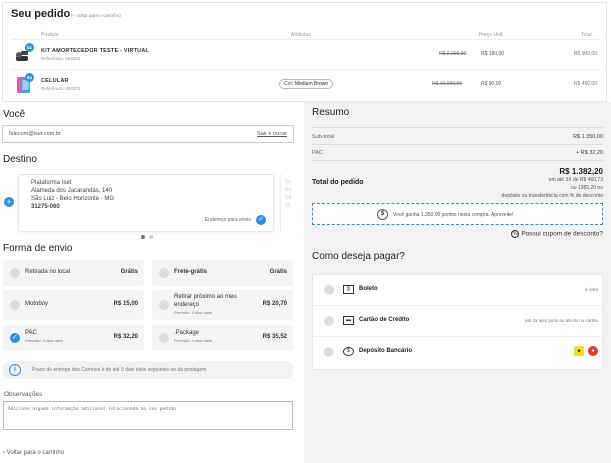 The image size is (611, 463). I want to click on payment-section-title: Como deseja pagar?, so click(358, 256).